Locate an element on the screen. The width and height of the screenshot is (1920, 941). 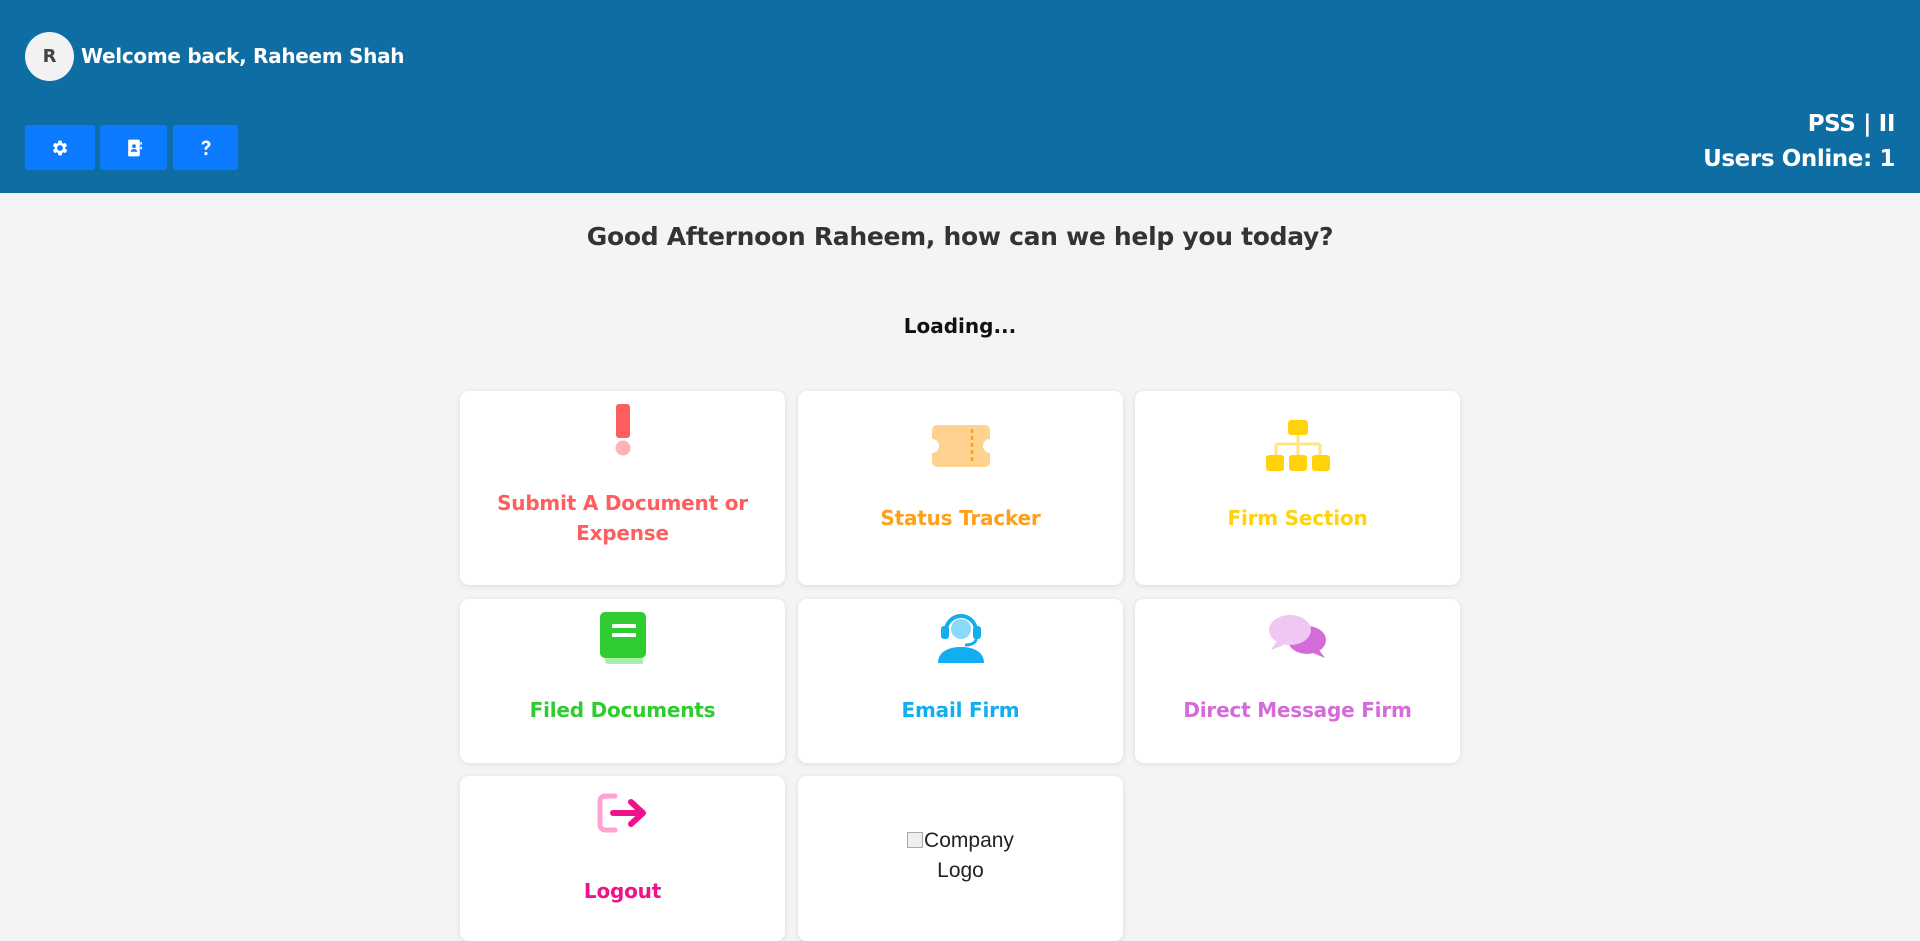
logout-icon is located at coordinates (621, 813).